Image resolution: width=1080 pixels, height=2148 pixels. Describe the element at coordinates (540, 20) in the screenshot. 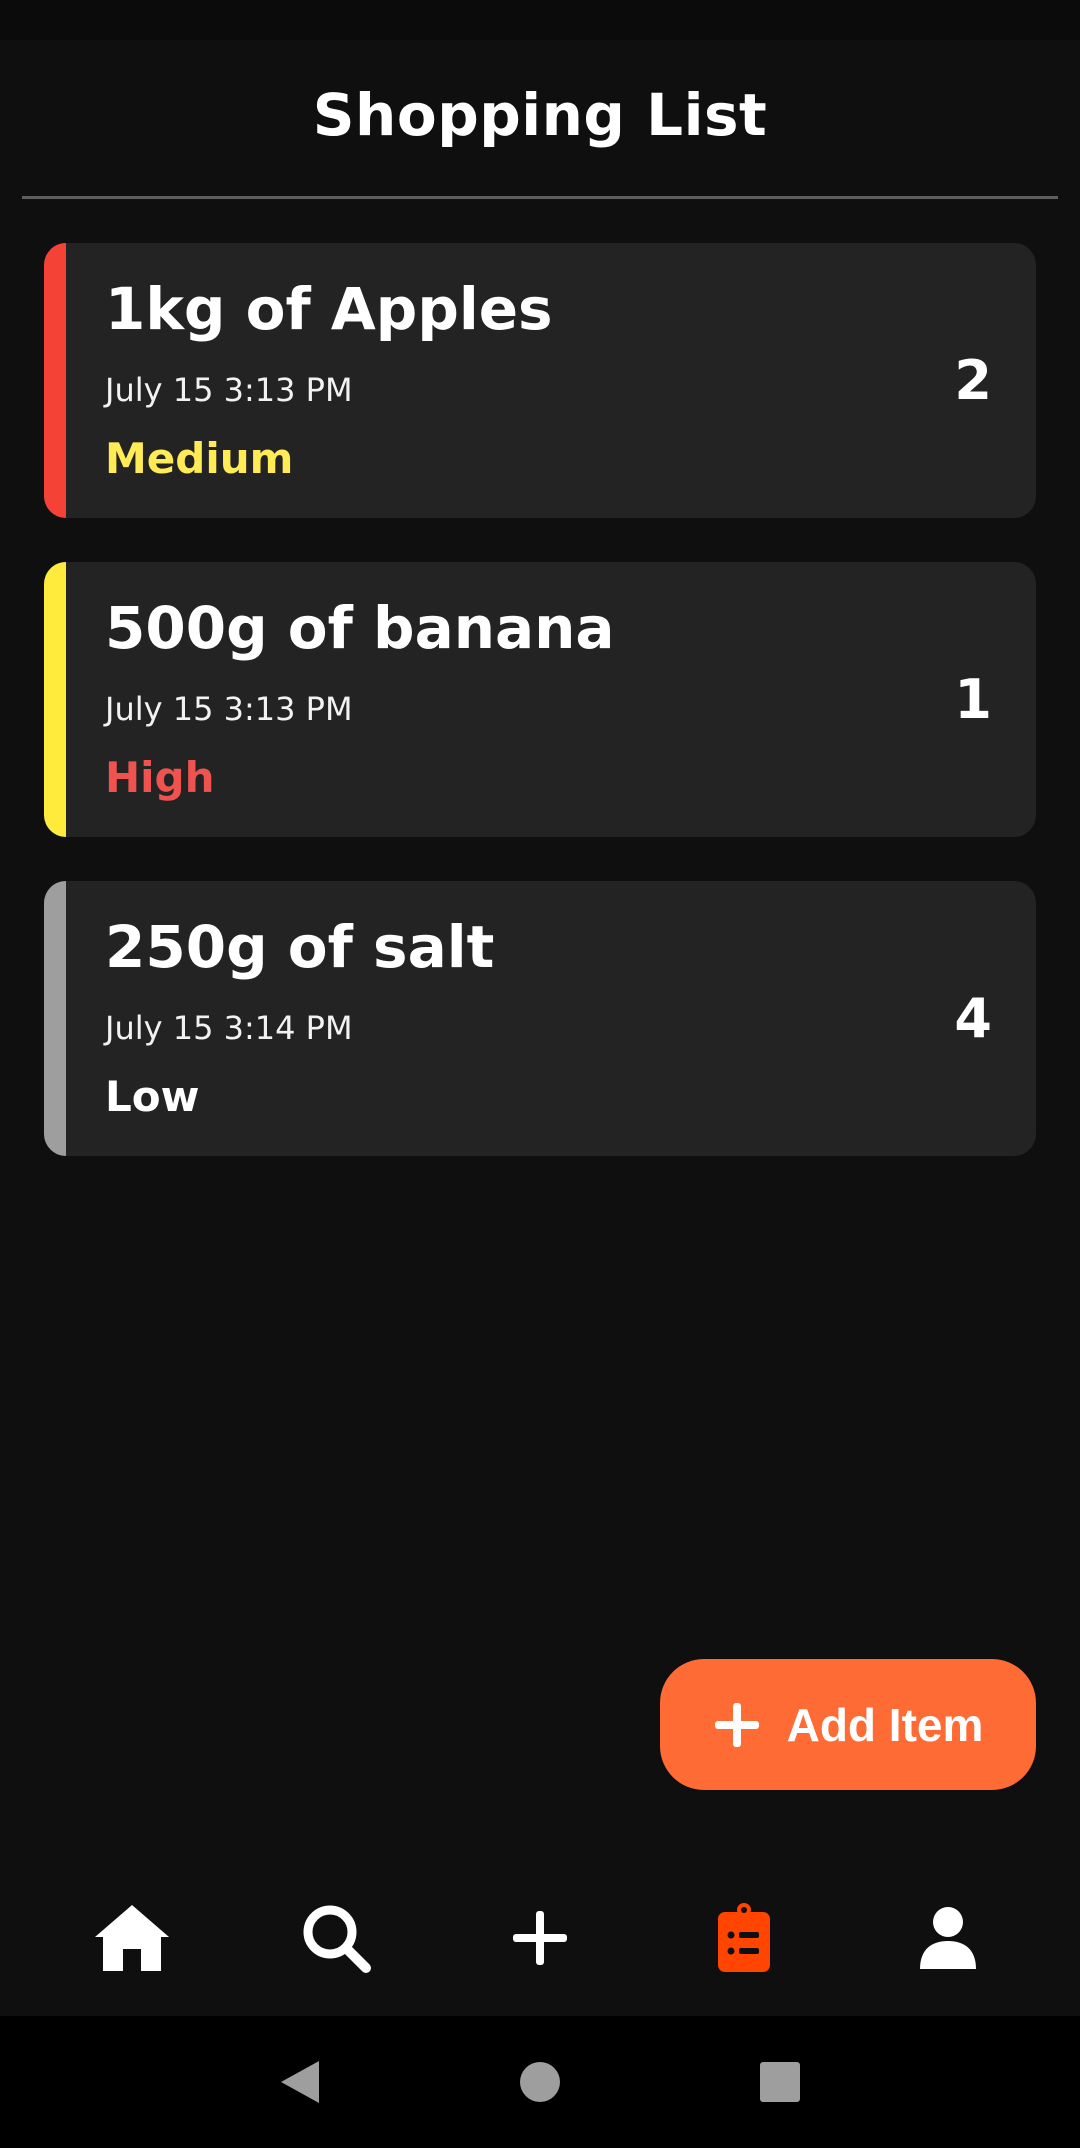

I see `status-bar` at that location.